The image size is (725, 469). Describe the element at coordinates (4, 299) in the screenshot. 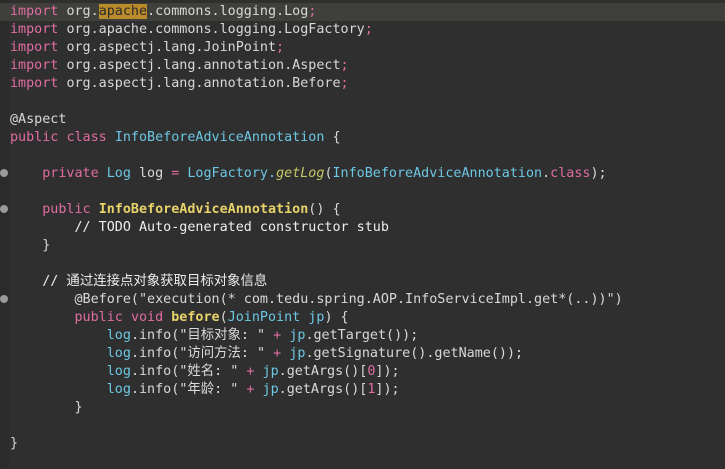

I see `fold-marker-method` at that location.